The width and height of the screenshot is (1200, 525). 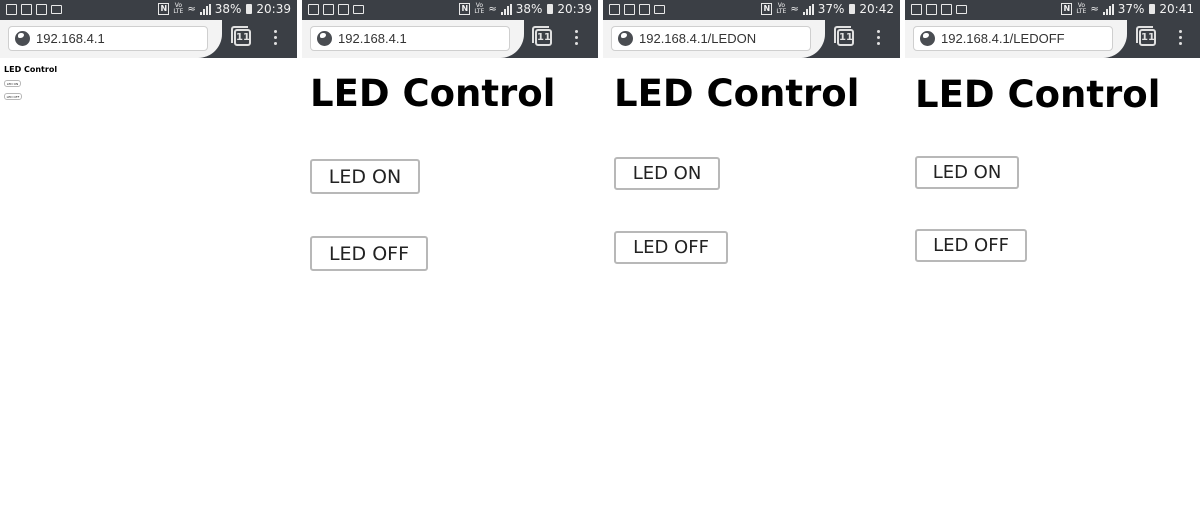 What do you see at coordinates (1003, 38) in the screenshot?
I see `url-text: 192.168.4.1/LEDOFF` at bounding box center [1003, 38].